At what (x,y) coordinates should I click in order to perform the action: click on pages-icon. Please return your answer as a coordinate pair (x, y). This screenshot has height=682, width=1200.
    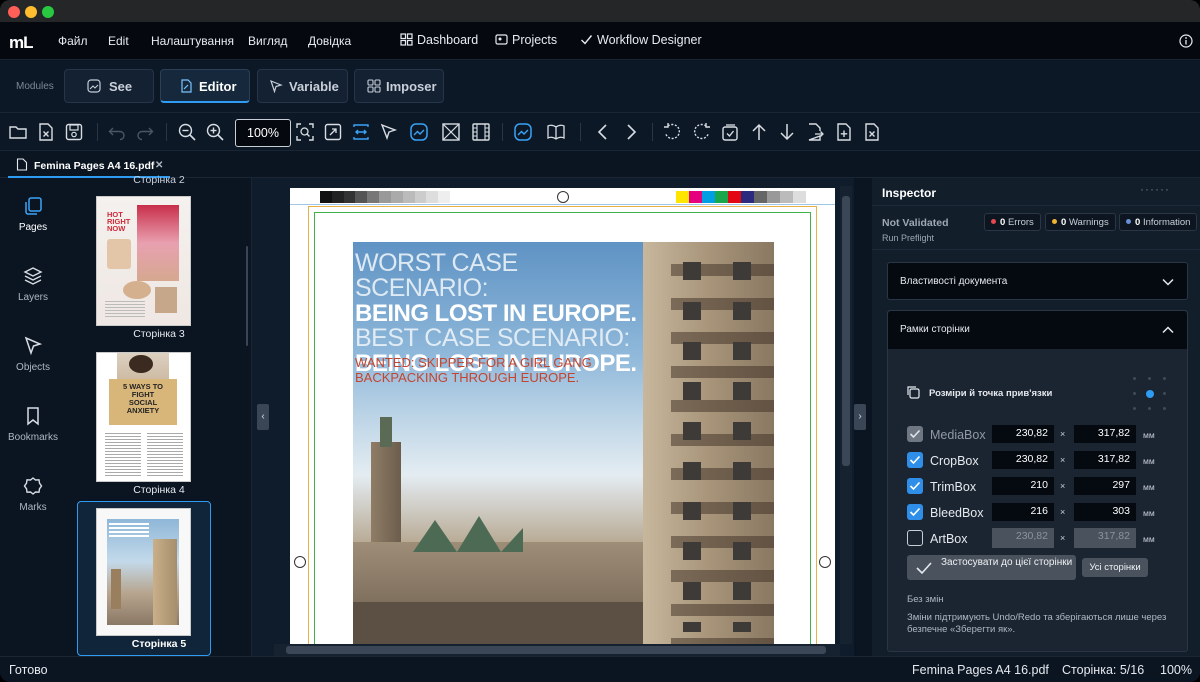
    Looking at the image, I should click on (33, 206).